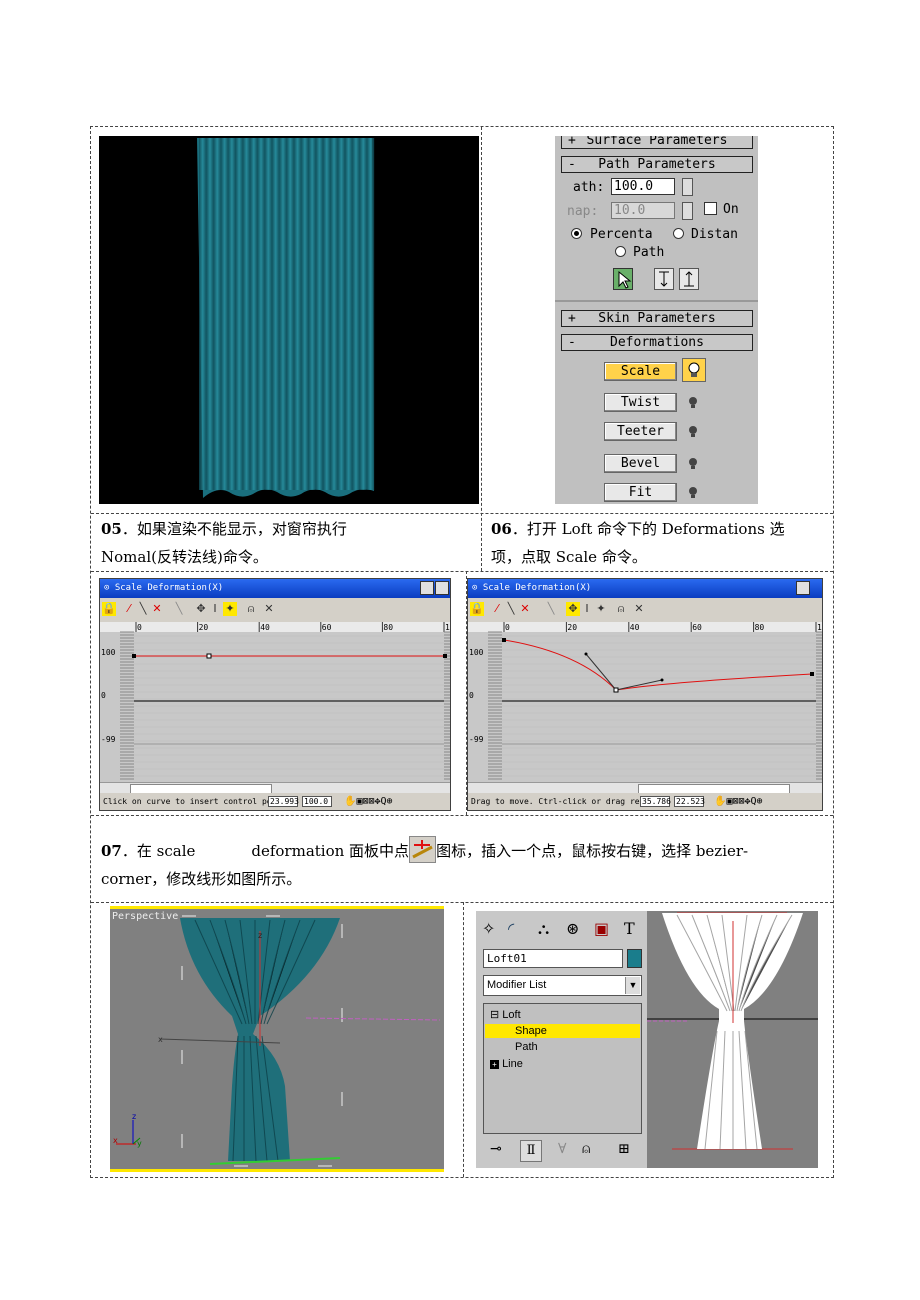  Describe the element at coordinates (658, 665) in the screenshot. I see `scale-curve` at that location.